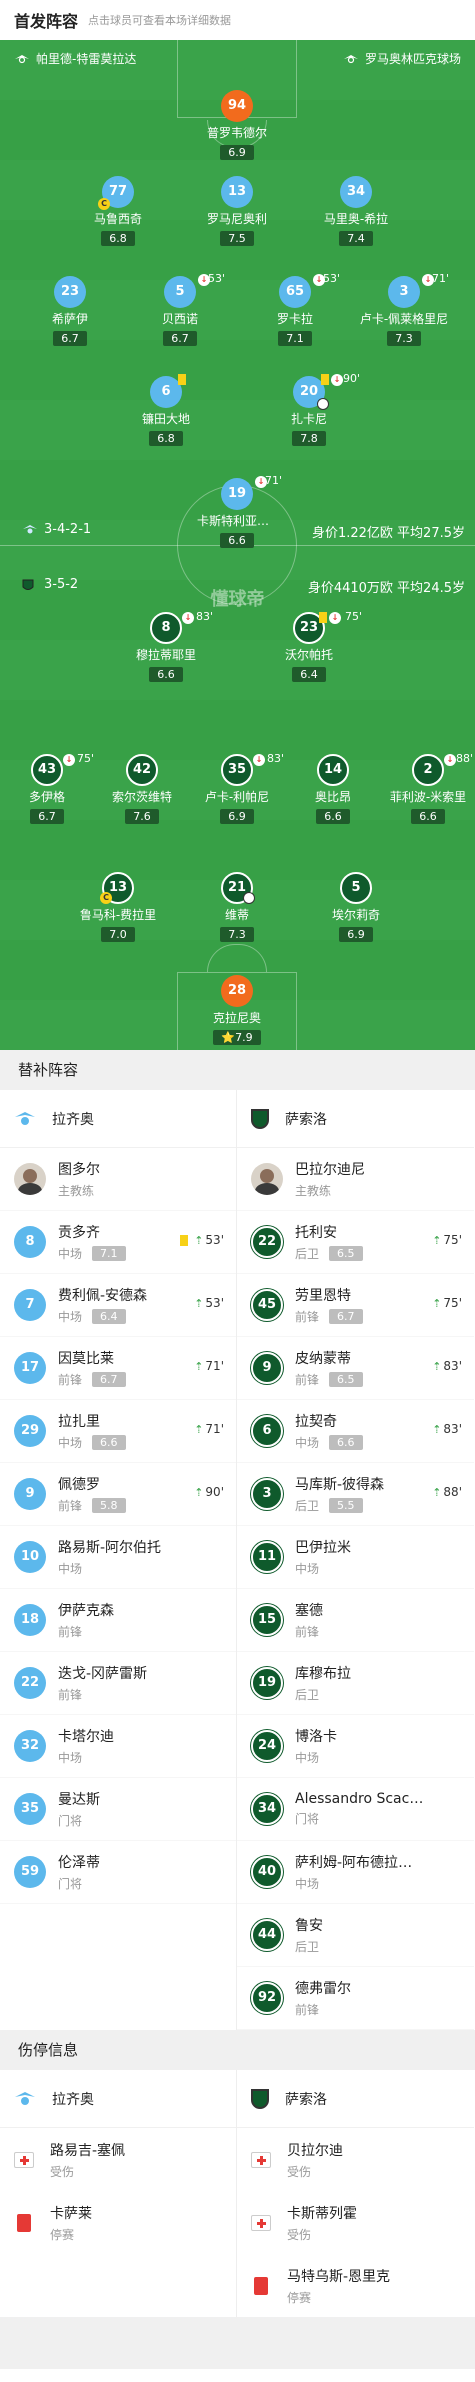  What do you see at coordinates (118, 1494) in the screenshot?
I see `sub-row: 9 佩德罗 前锋 5.8 ⇡ 90'` at bounding box center [118, 1494].